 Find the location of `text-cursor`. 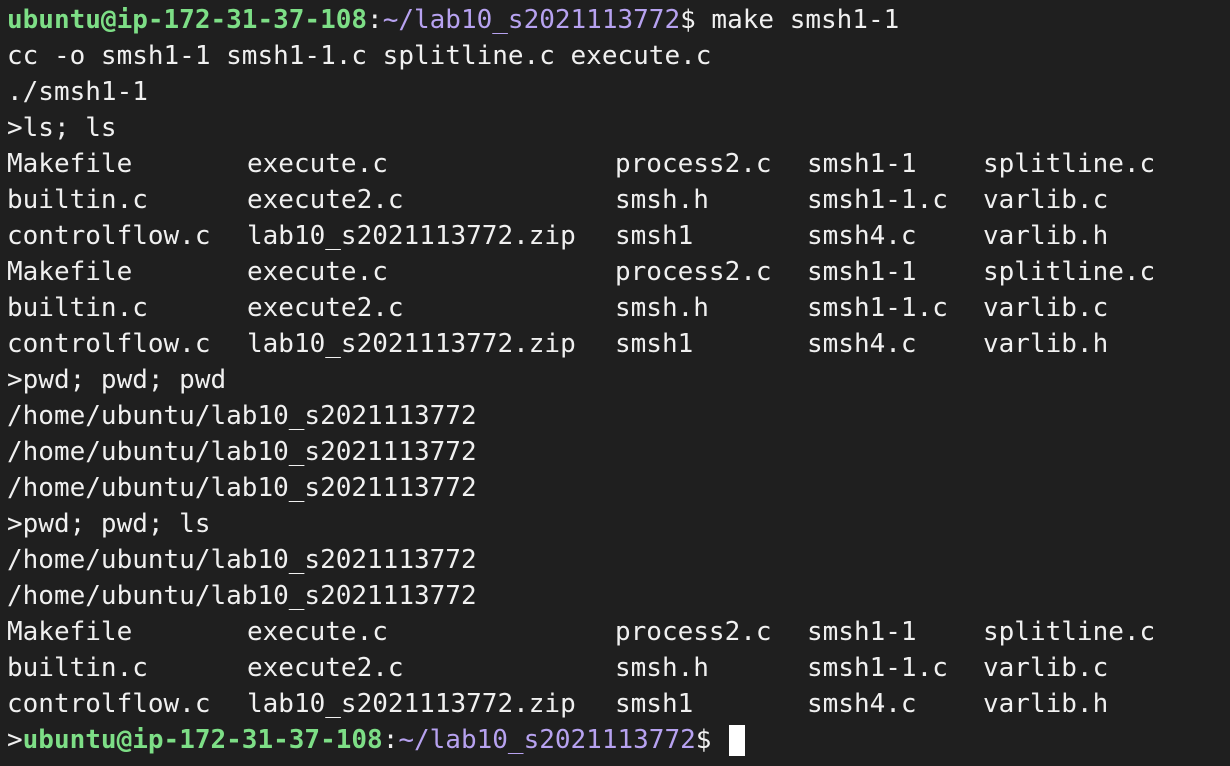

text-cursor is located at coordinates (737, 740).